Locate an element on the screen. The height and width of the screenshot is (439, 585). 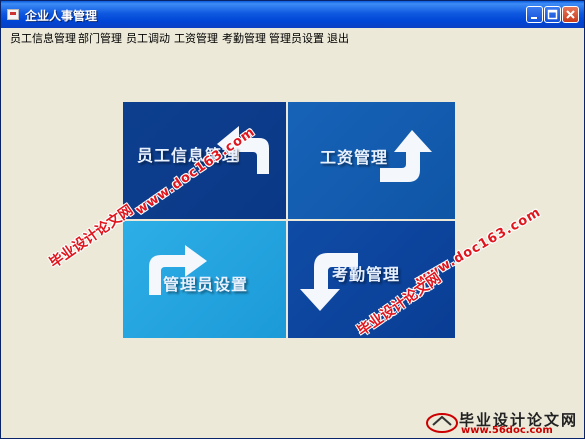
corner-watermark-logo: 毕业设计论文网 www.56doc.com is located at coordinates (503, 423).